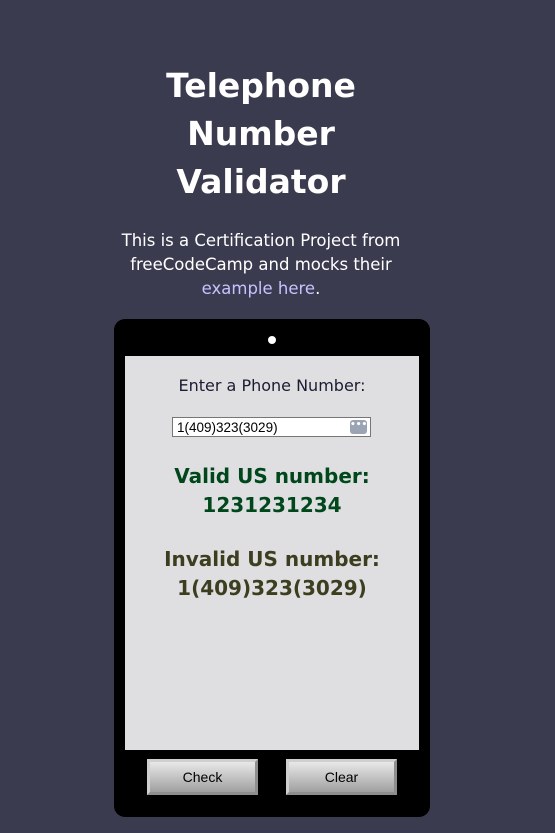  I want to click on example-link: example here, so click(258, 288).